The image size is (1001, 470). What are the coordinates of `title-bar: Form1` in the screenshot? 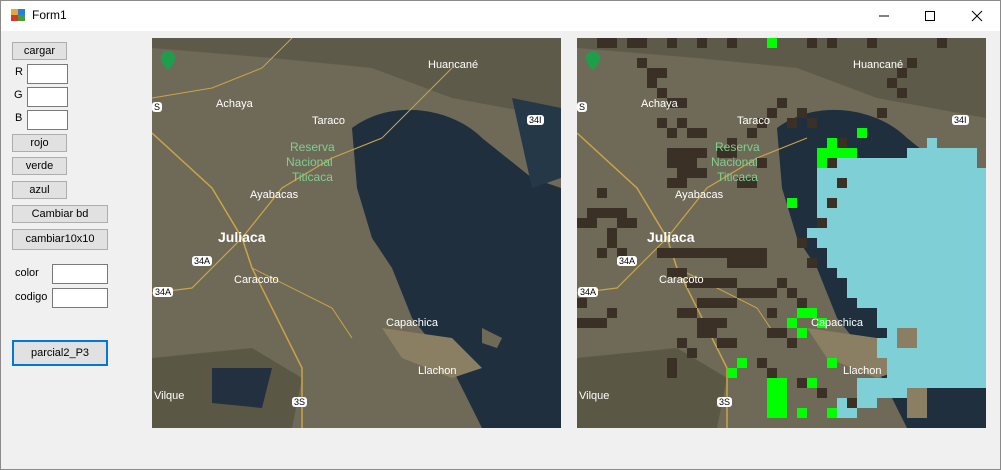 It's located at (500, 16).